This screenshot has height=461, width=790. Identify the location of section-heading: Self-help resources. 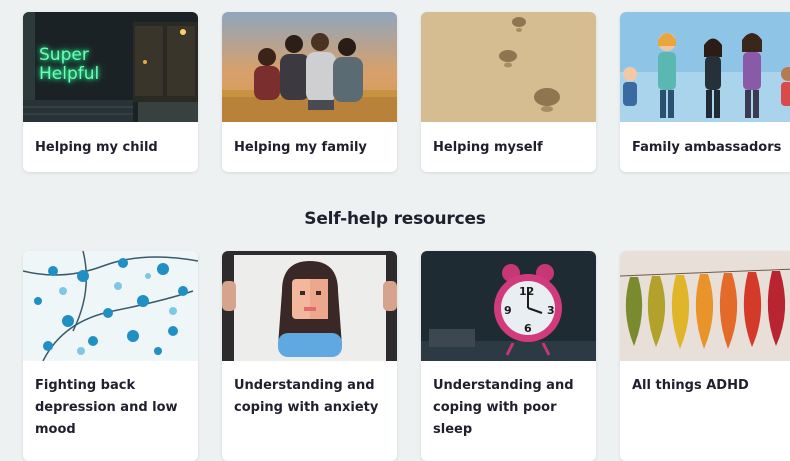
(395, 219).